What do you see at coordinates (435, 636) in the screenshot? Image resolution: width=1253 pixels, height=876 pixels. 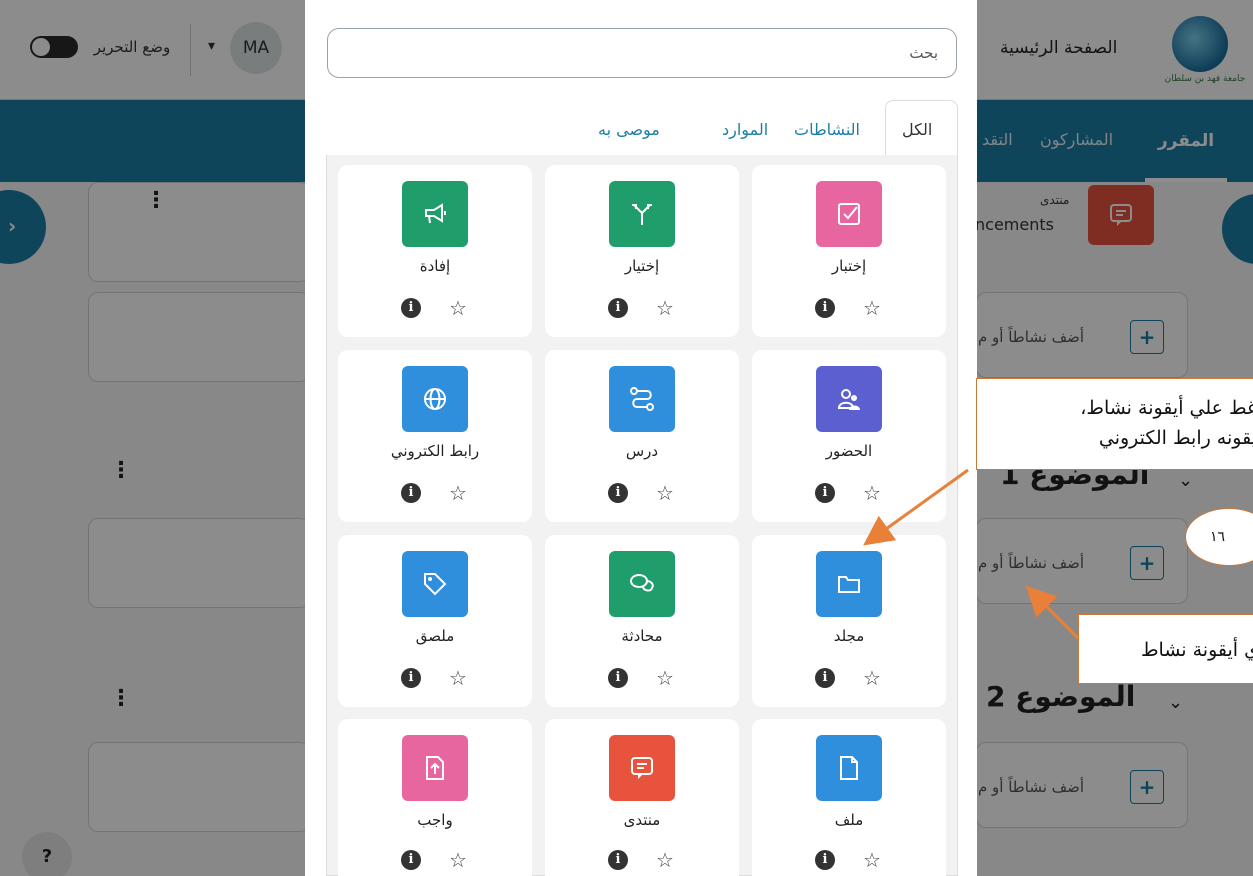 I see `activity-tile-label: ملصق` at bounding box center [435, 636].